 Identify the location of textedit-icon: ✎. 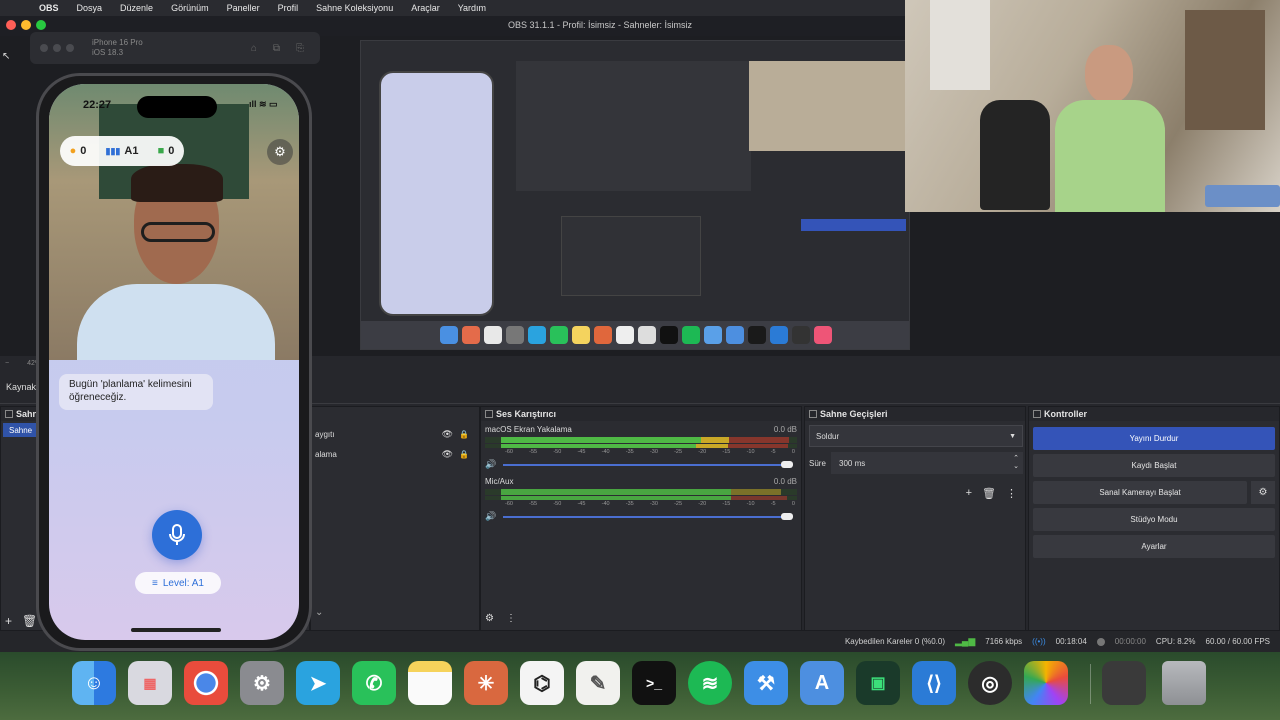
(598, 683).